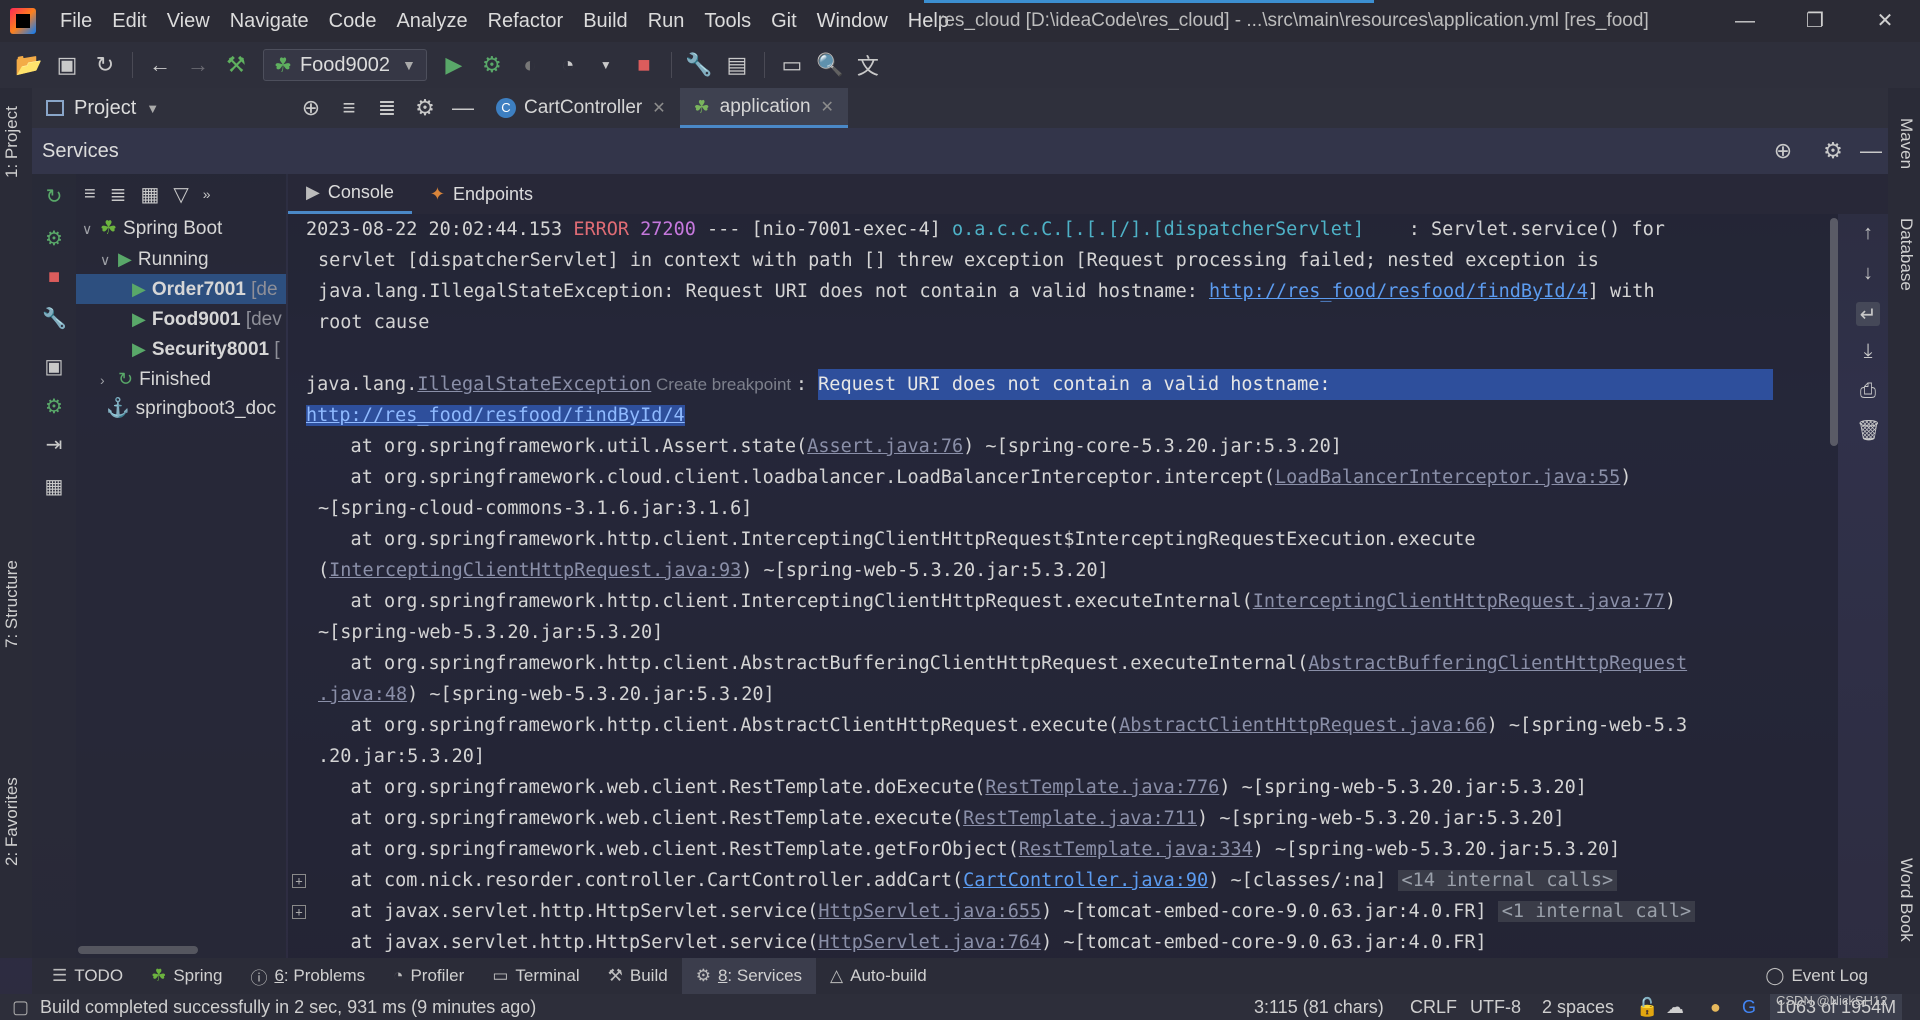 The width and height of the screenshot is (1920, 1020). I want to click on scroll-to-end-icon: ⤓, so click(1868, 352).